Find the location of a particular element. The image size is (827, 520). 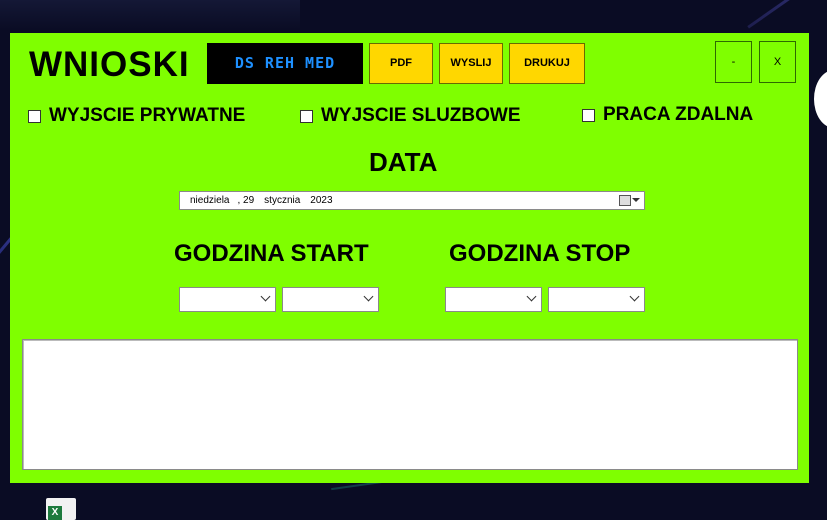

date-picker: niedziela , 29 stycznia 2023 is located at coordinates (412, 200).